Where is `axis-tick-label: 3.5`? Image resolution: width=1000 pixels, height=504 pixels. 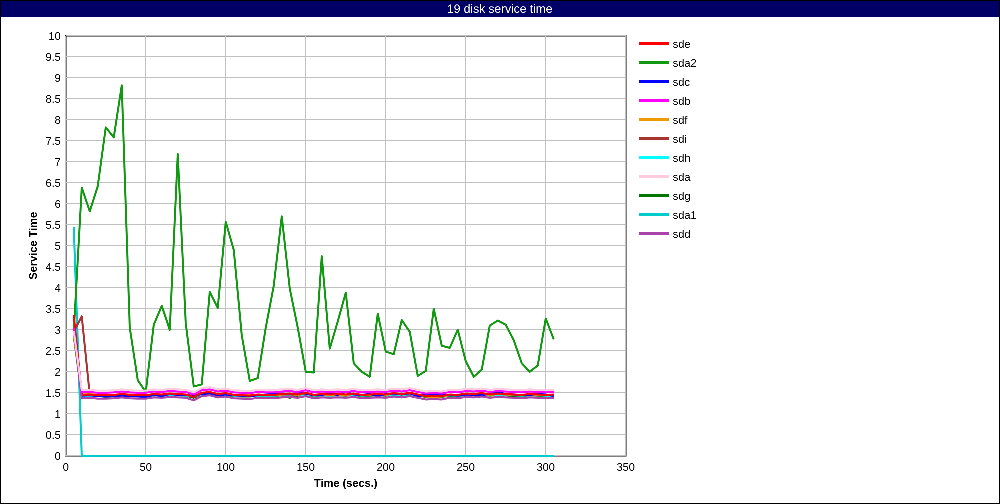 axis-tick-label: 3.5 is located at coordinates (53, 310).